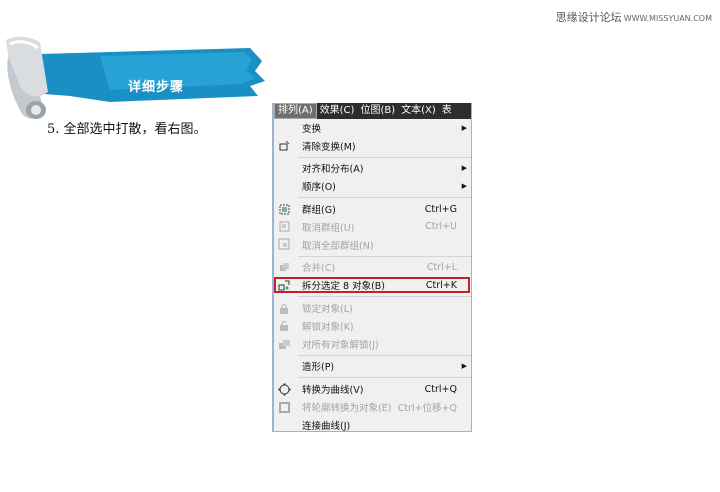  What do you see at coordinates (418, 111) in the screenshot?
I see `menubar-item-3: 文本(X)` at bounding box center [418, 111].